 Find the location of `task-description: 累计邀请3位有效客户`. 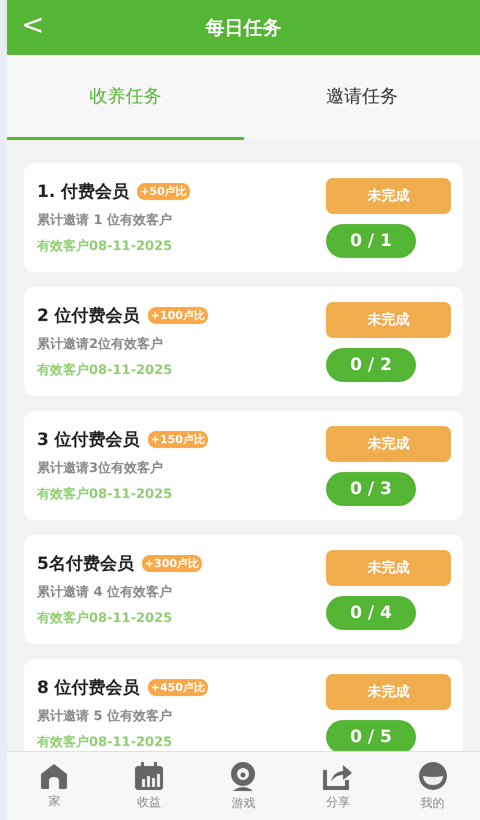

task-description: 累计邀请3位有效客户 is located at coordinates (100, 468).